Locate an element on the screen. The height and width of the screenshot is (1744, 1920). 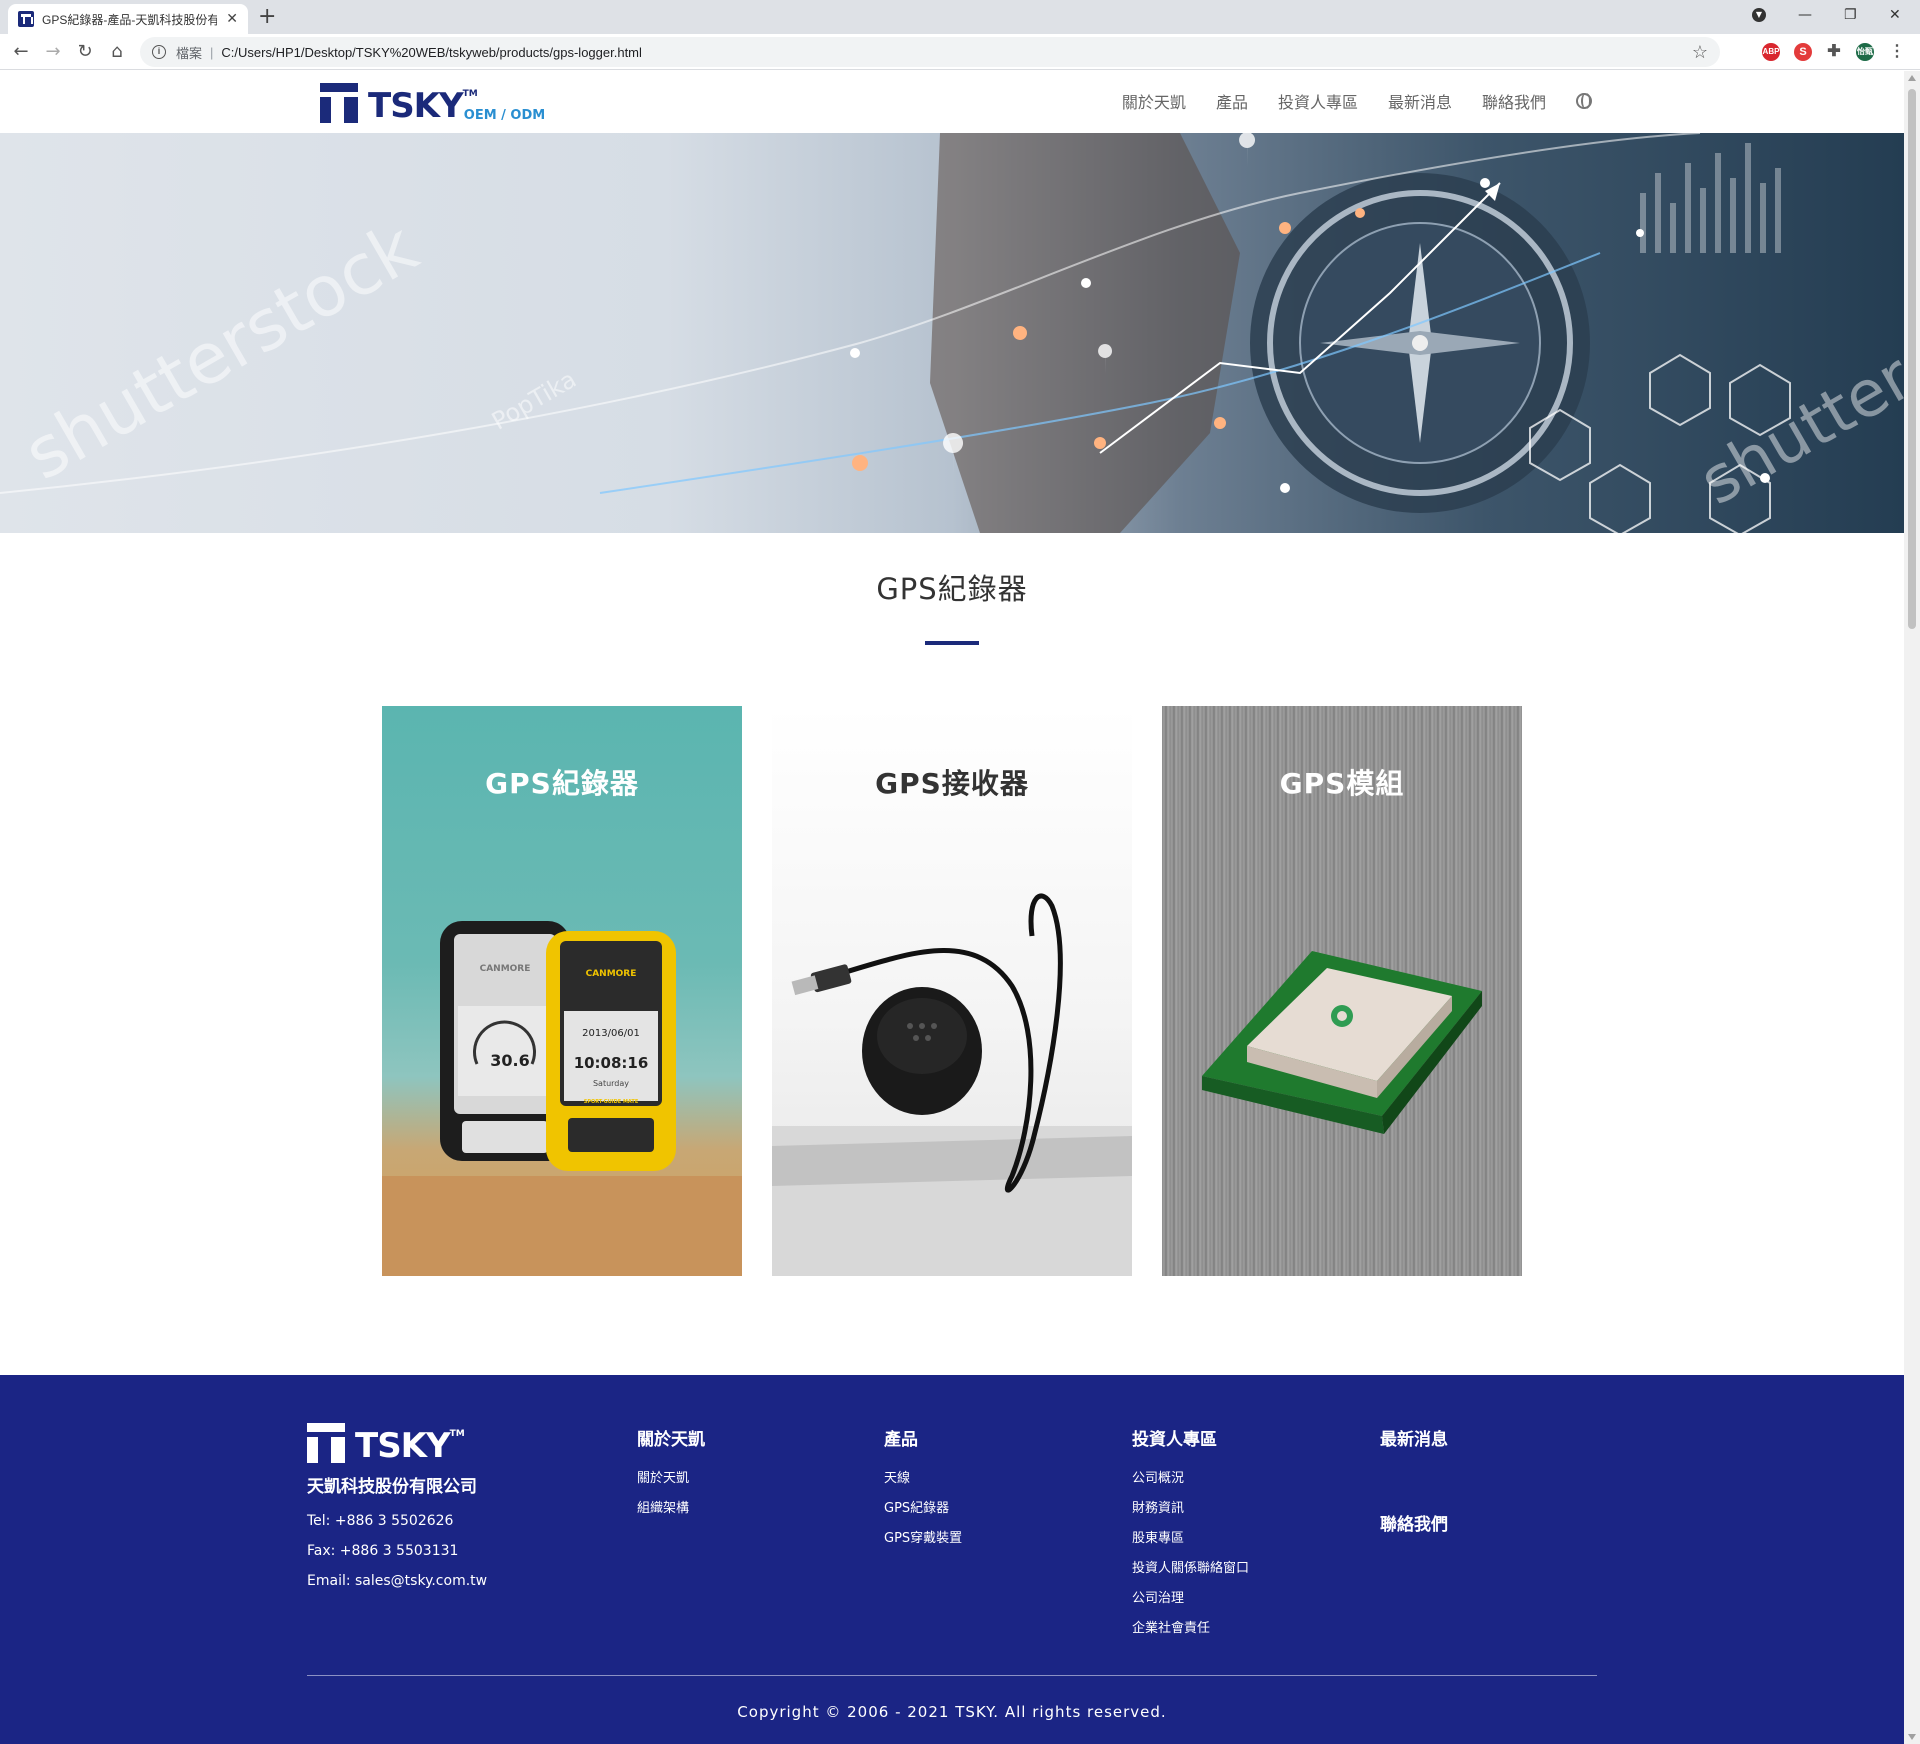
file-label: 檔案 is located at coordinates (189, 53).